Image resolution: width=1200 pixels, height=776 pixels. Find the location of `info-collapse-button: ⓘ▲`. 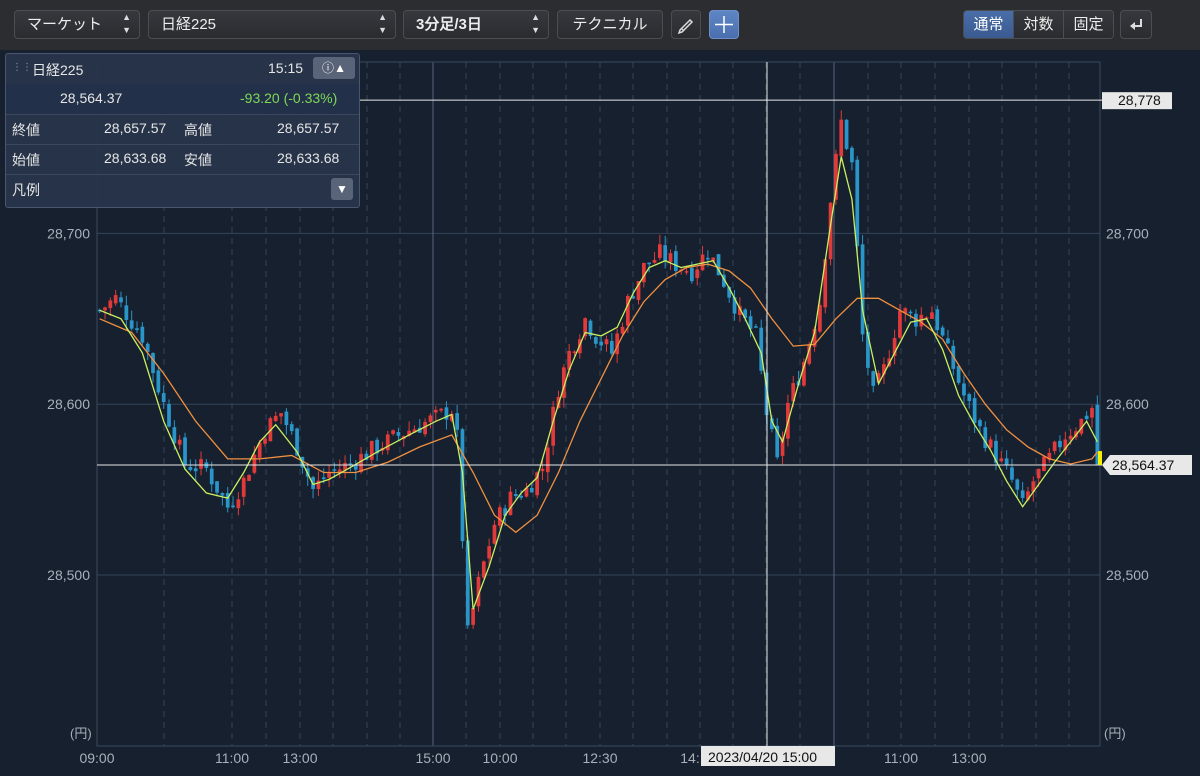

info-collapse-button: ⓘ▲ is located at coordinates (334, 68).